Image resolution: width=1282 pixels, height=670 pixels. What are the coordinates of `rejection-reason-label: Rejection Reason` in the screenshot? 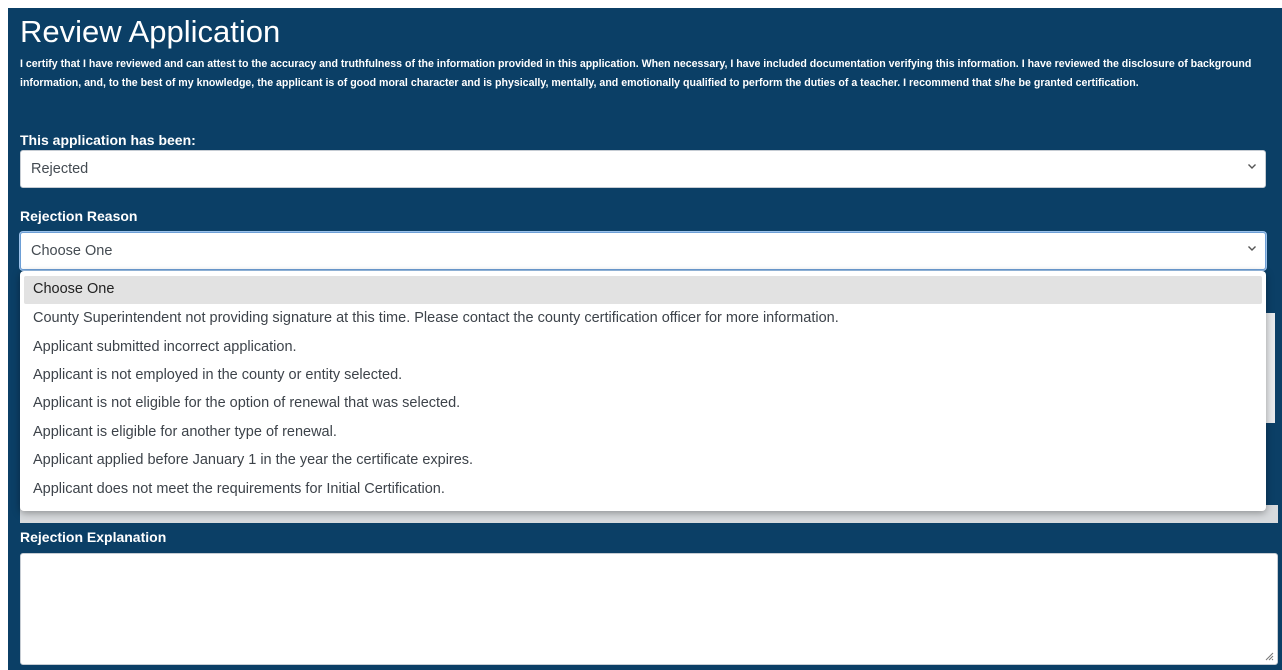 It's located at (79, 216).